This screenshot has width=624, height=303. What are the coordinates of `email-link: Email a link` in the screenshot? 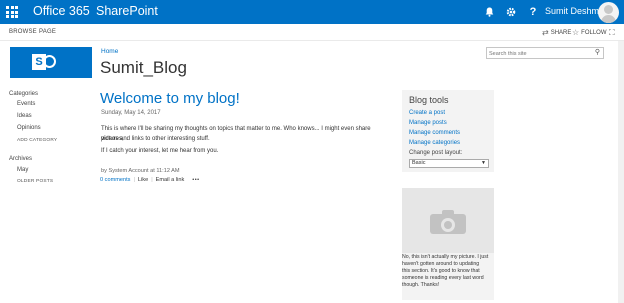 It's located at (170, 180).